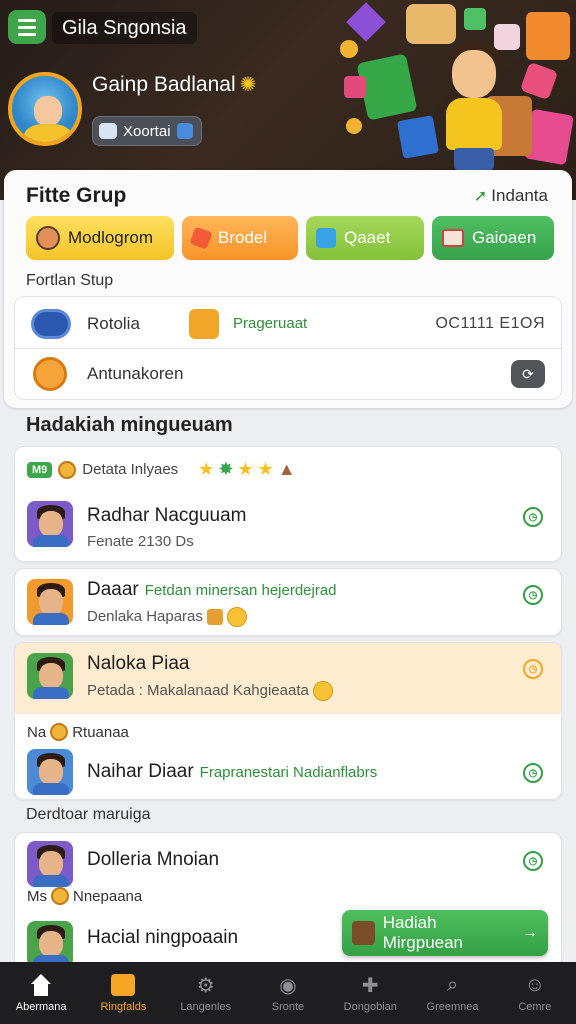 The image size is (576, 1024). Describe the element at coordinates (232, 772) in the screenshot. I see `player-name: Naihar Diaar Frapranestari Nadianflabrs` at that location.